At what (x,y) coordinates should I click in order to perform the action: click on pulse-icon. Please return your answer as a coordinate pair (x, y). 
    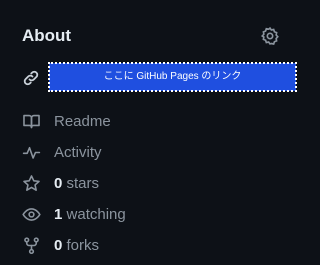
    Looking at the image, I should click on (31, 152).